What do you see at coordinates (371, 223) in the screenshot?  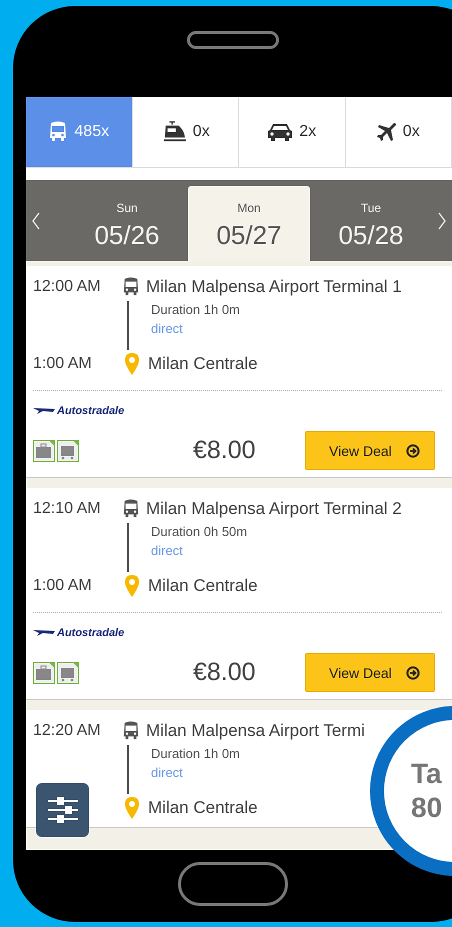 I see `date-tab: Tue 05/28` at bounding box center [371, 223].